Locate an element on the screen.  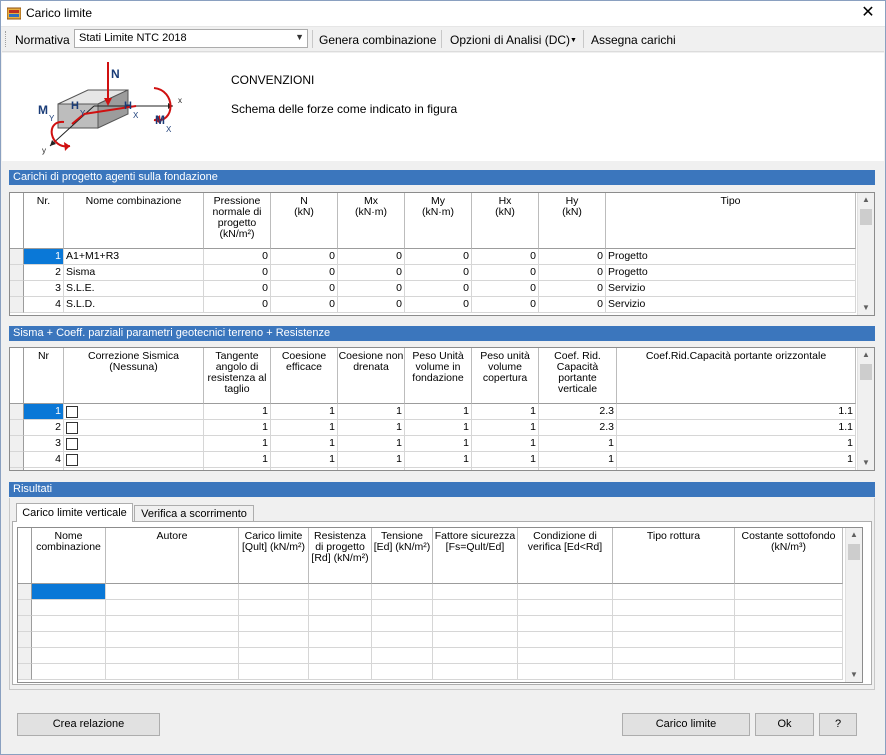
crea-relazione-button: Crea relazione is located at coordinates (88, 724).